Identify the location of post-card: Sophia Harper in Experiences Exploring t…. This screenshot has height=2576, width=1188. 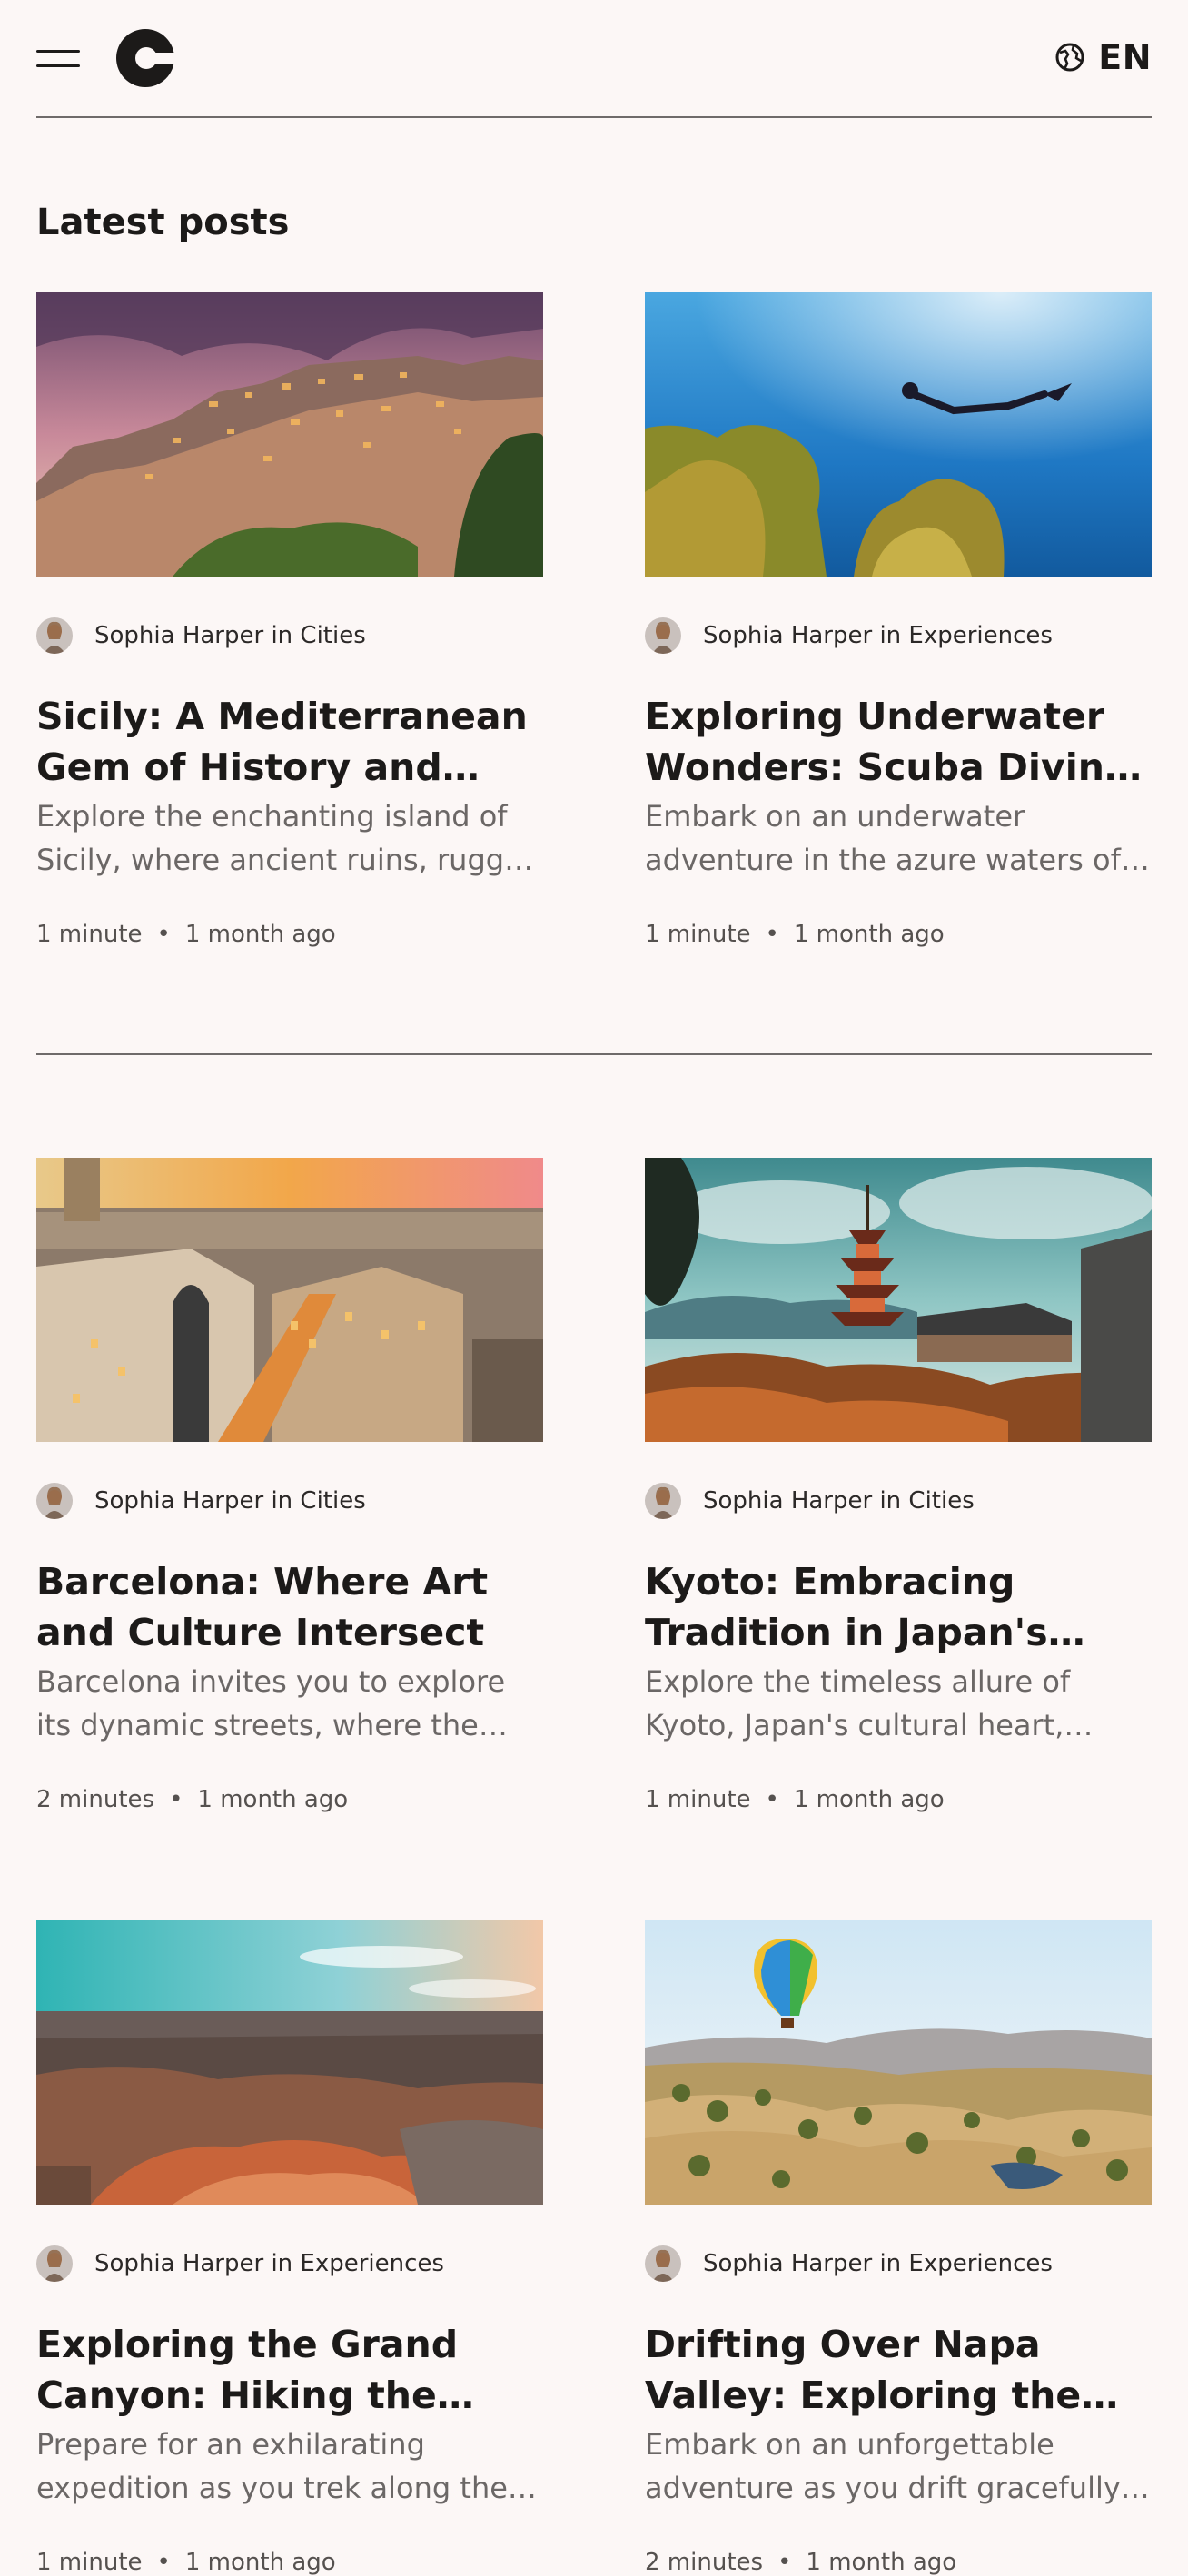
(289, 2248).